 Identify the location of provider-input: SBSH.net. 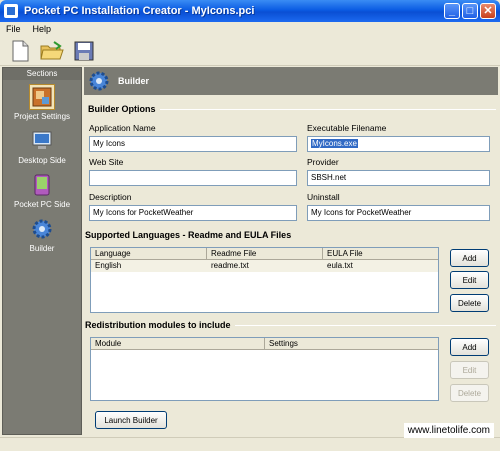
(398, 178).